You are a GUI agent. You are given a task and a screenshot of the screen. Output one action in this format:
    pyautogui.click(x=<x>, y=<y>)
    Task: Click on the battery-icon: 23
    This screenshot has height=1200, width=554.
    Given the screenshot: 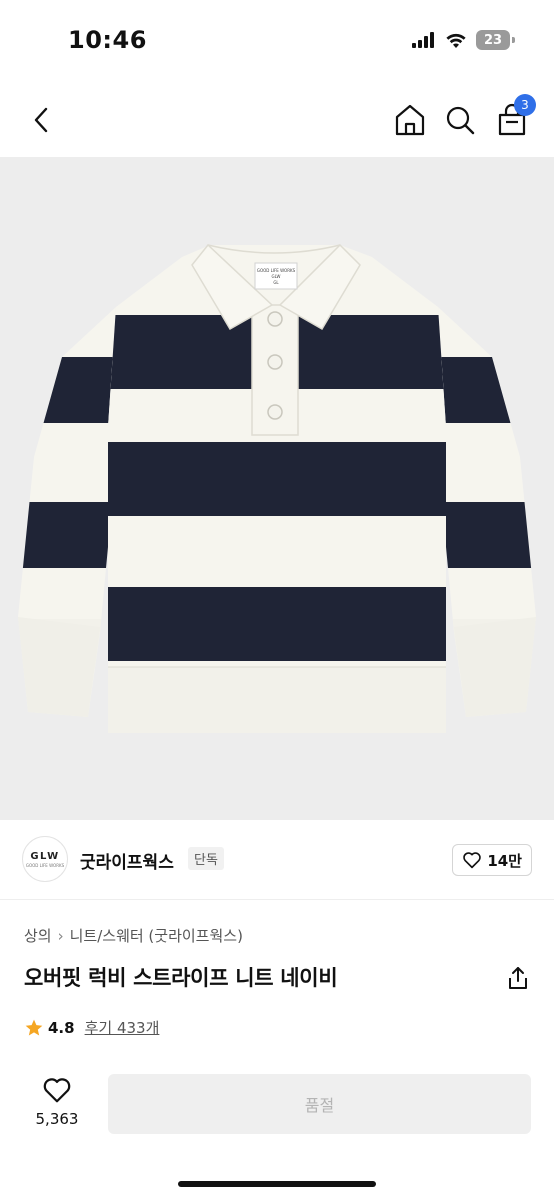 What is the action you would take?
    pyautogui.click(x=495, y=40)
    